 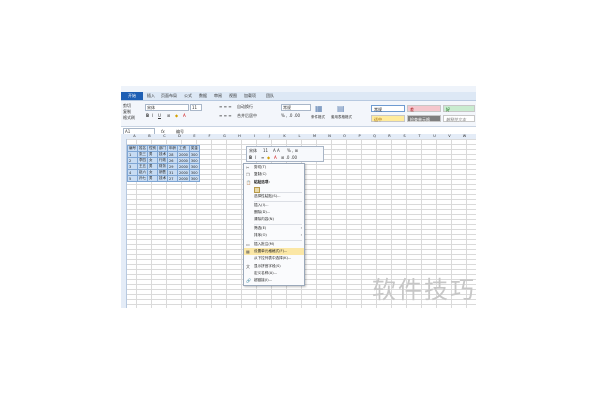 I want to click on align-top-icons: ≡ ≡ ≡, so click(x=225, y=106).